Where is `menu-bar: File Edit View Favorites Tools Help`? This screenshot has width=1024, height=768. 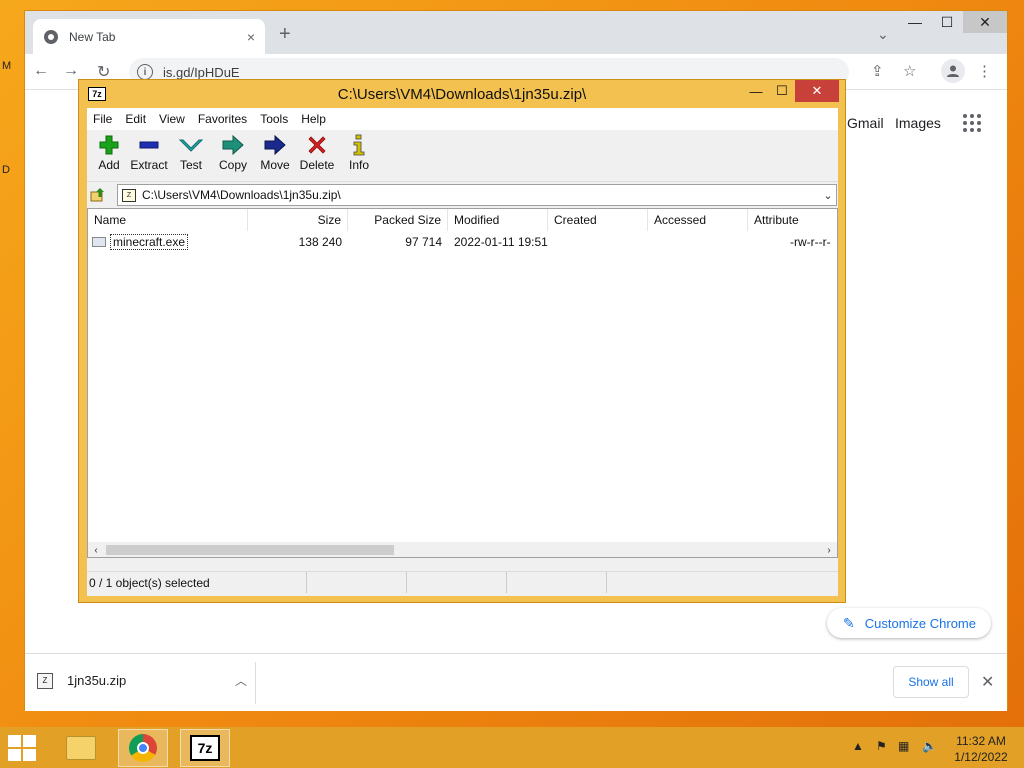
menu-bar: File Edit View Favorites Tools Help is located at coordinates (462, 119).